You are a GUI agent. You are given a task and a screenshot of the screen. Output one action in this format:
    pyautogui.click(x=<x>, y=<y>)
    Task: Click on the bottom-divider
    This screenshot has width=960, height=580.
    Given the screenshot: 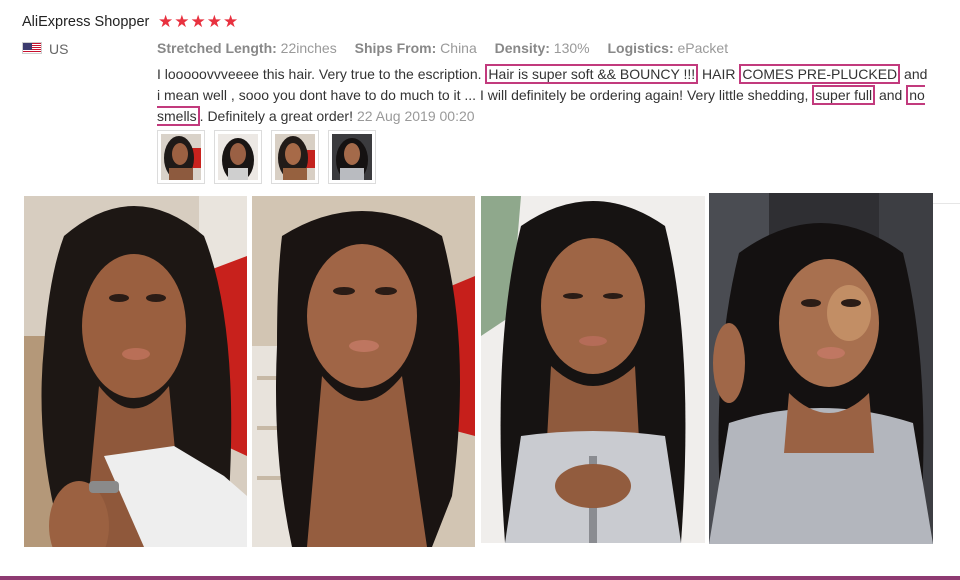 What is the action you would take?
    pyautogui.click(x=480, y=578)
    